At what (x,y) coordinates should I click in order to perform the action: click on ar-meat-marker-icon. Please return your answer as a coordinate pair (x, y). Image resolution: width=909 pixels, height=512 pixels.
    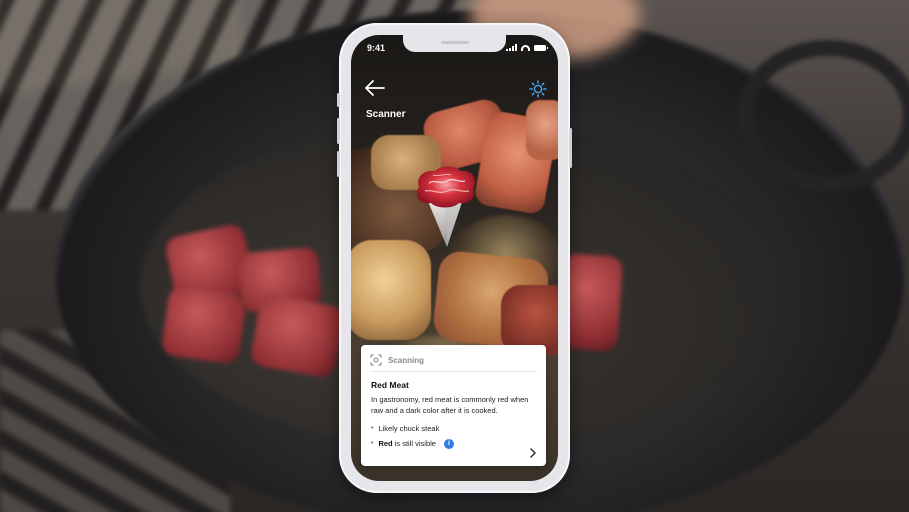
    Looking at the image, I should click on (445, 206).